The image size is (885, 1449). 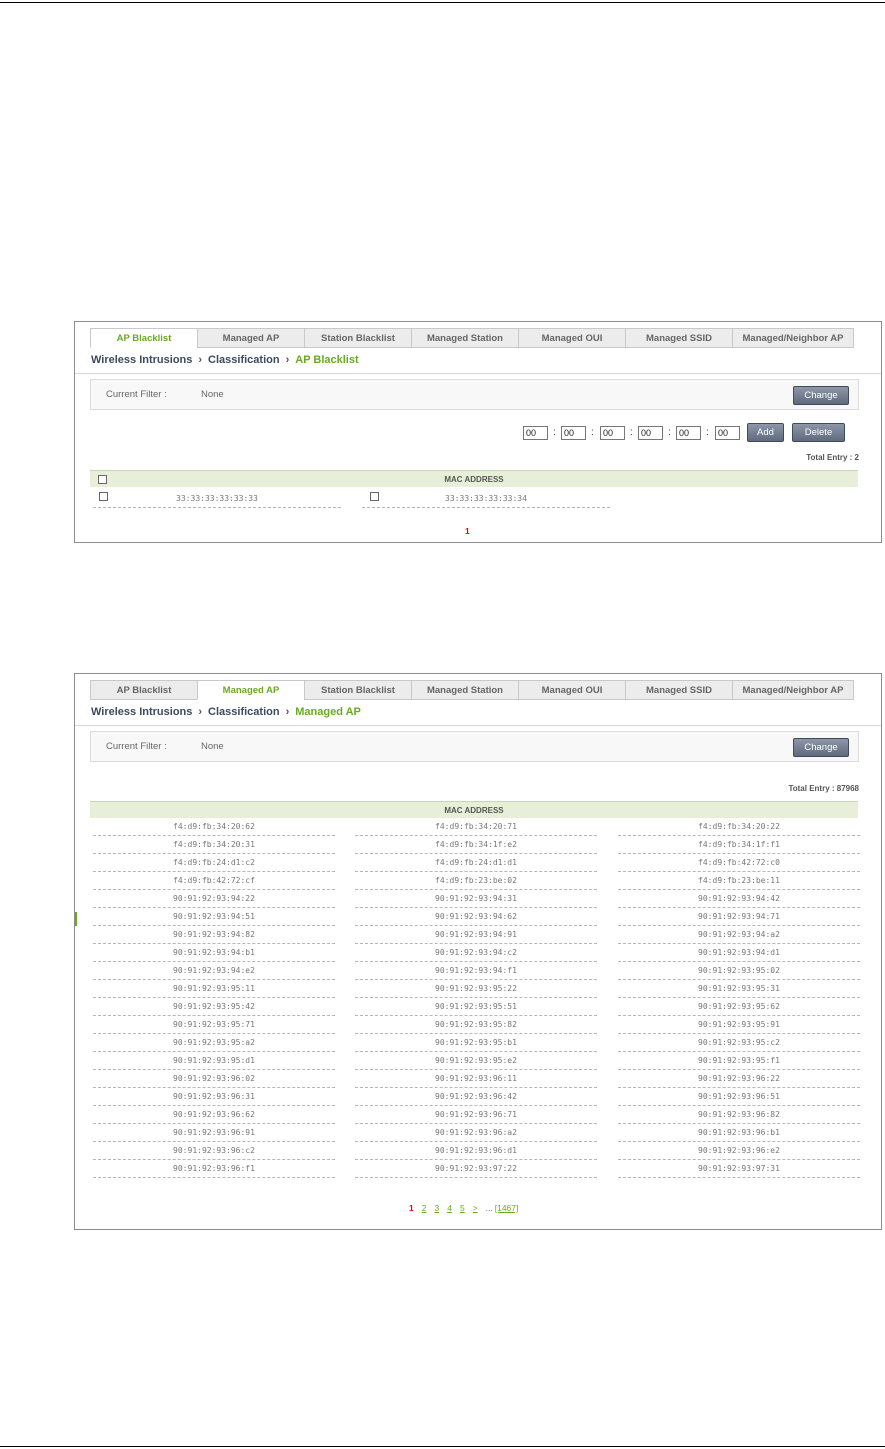 I want to click on filter-label: Current Filter :, so click(x=136, y=746).